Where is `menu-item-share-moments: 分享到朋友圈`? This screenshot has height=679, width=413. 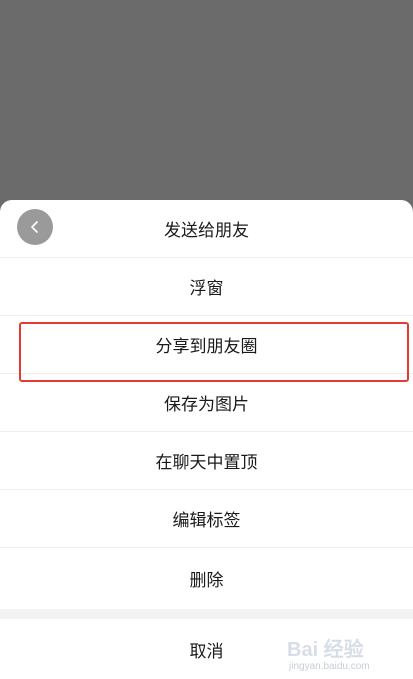 menu-item-share-moments: 分享到朋友圈 is located at coordinates (206, 345).